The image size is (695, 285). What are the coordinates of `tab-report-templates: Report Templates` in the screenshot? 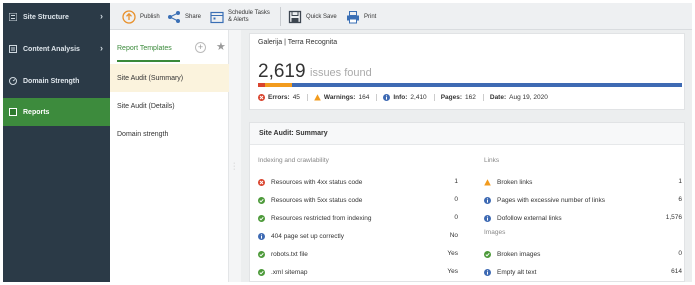 It's located at (144, 48).